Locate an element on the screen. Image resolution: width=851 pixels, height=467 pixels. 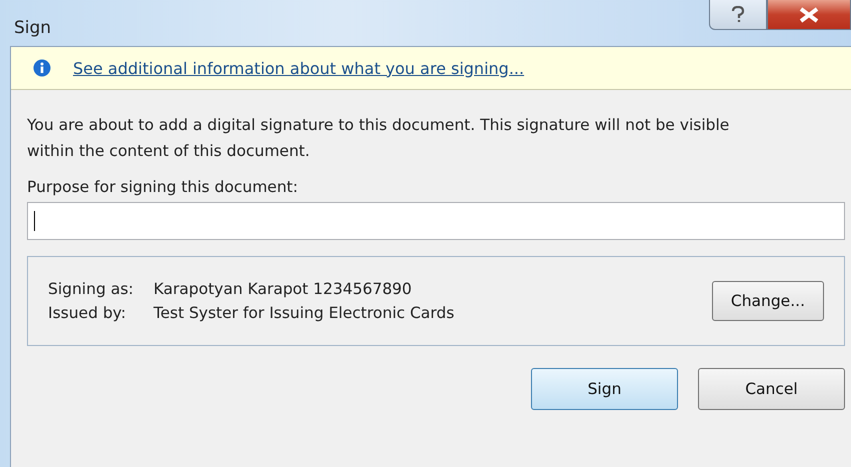
dialog-button: Cancel is located at coordinates (771, 389).